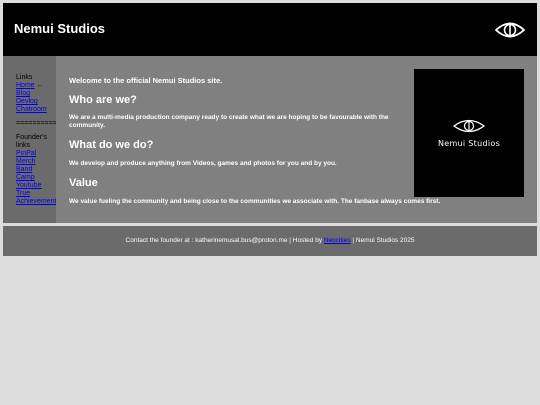 The image size is (540, 405). What do you see at coordinates (382, 240) in the screenshot?
I see `footer-copyright: | Nemui Studios 2025` at bounding box center [382, 240].